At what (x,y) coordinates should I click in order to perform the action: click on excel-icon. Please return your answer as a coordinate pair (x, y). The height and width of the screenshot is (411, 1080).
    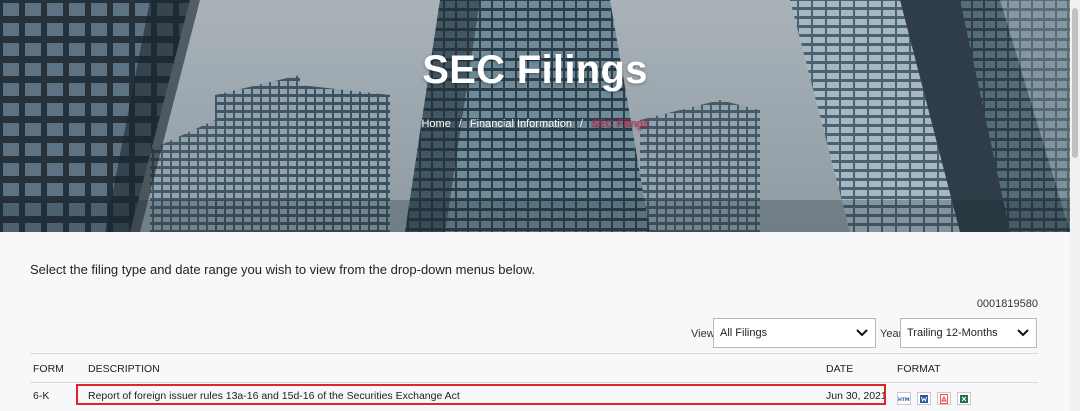
    Looking at the image, I should click on (964, 398).